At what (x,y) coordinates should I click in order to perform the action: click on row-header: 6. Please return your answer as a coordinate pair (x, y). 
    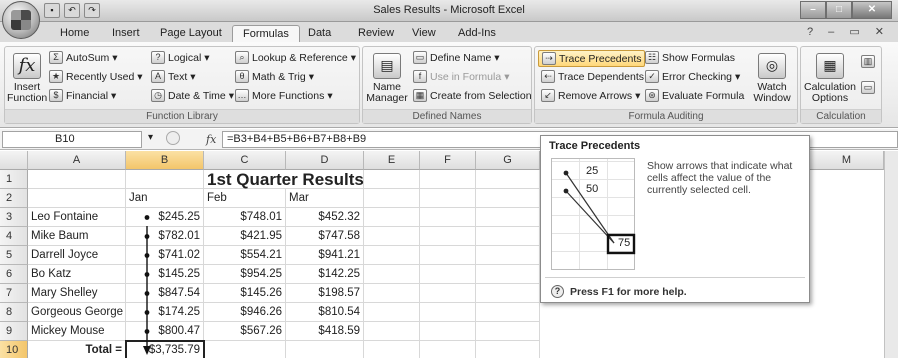
    Looking at the image, I should click on (14, 274).